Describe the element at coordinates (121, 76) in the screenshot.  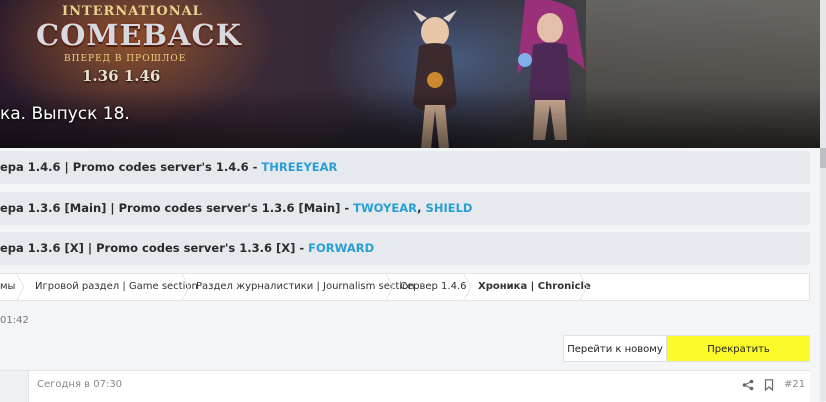
I see `logo-versions: 1.36 1.46` at that location.